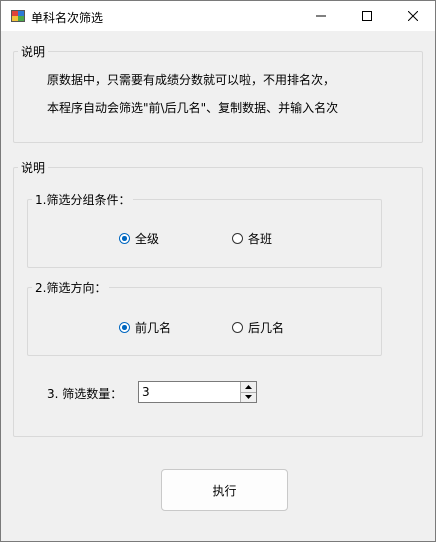 The width and height of the screenshot is (436, 542). What do you see at coordinates (191, 80) in the screenshot?
I see `info-text-line1: 原数据中，只需要有成绩分数就可以啦，不用排名次，` at bounding box center [191, 80].